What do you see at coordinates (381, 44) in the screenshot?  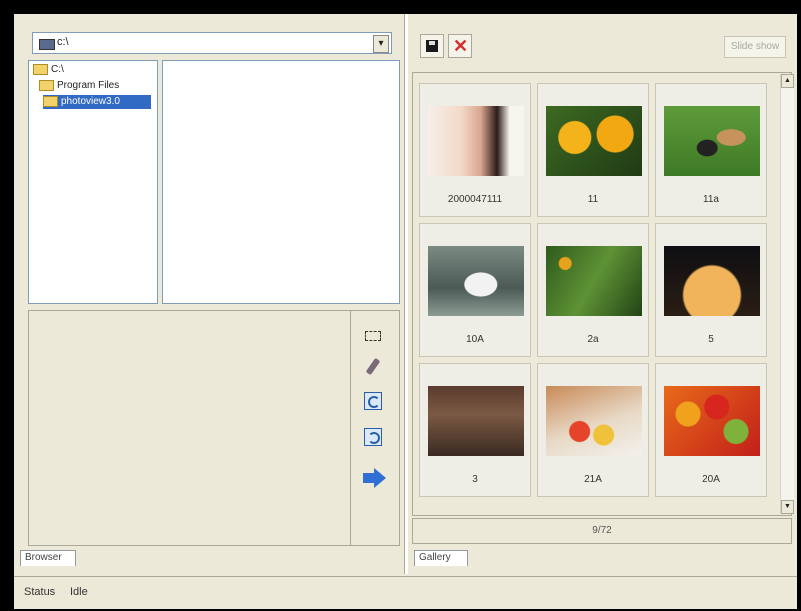 I see `chevron-down-icon: ▾` at bounding box center [381, 44].